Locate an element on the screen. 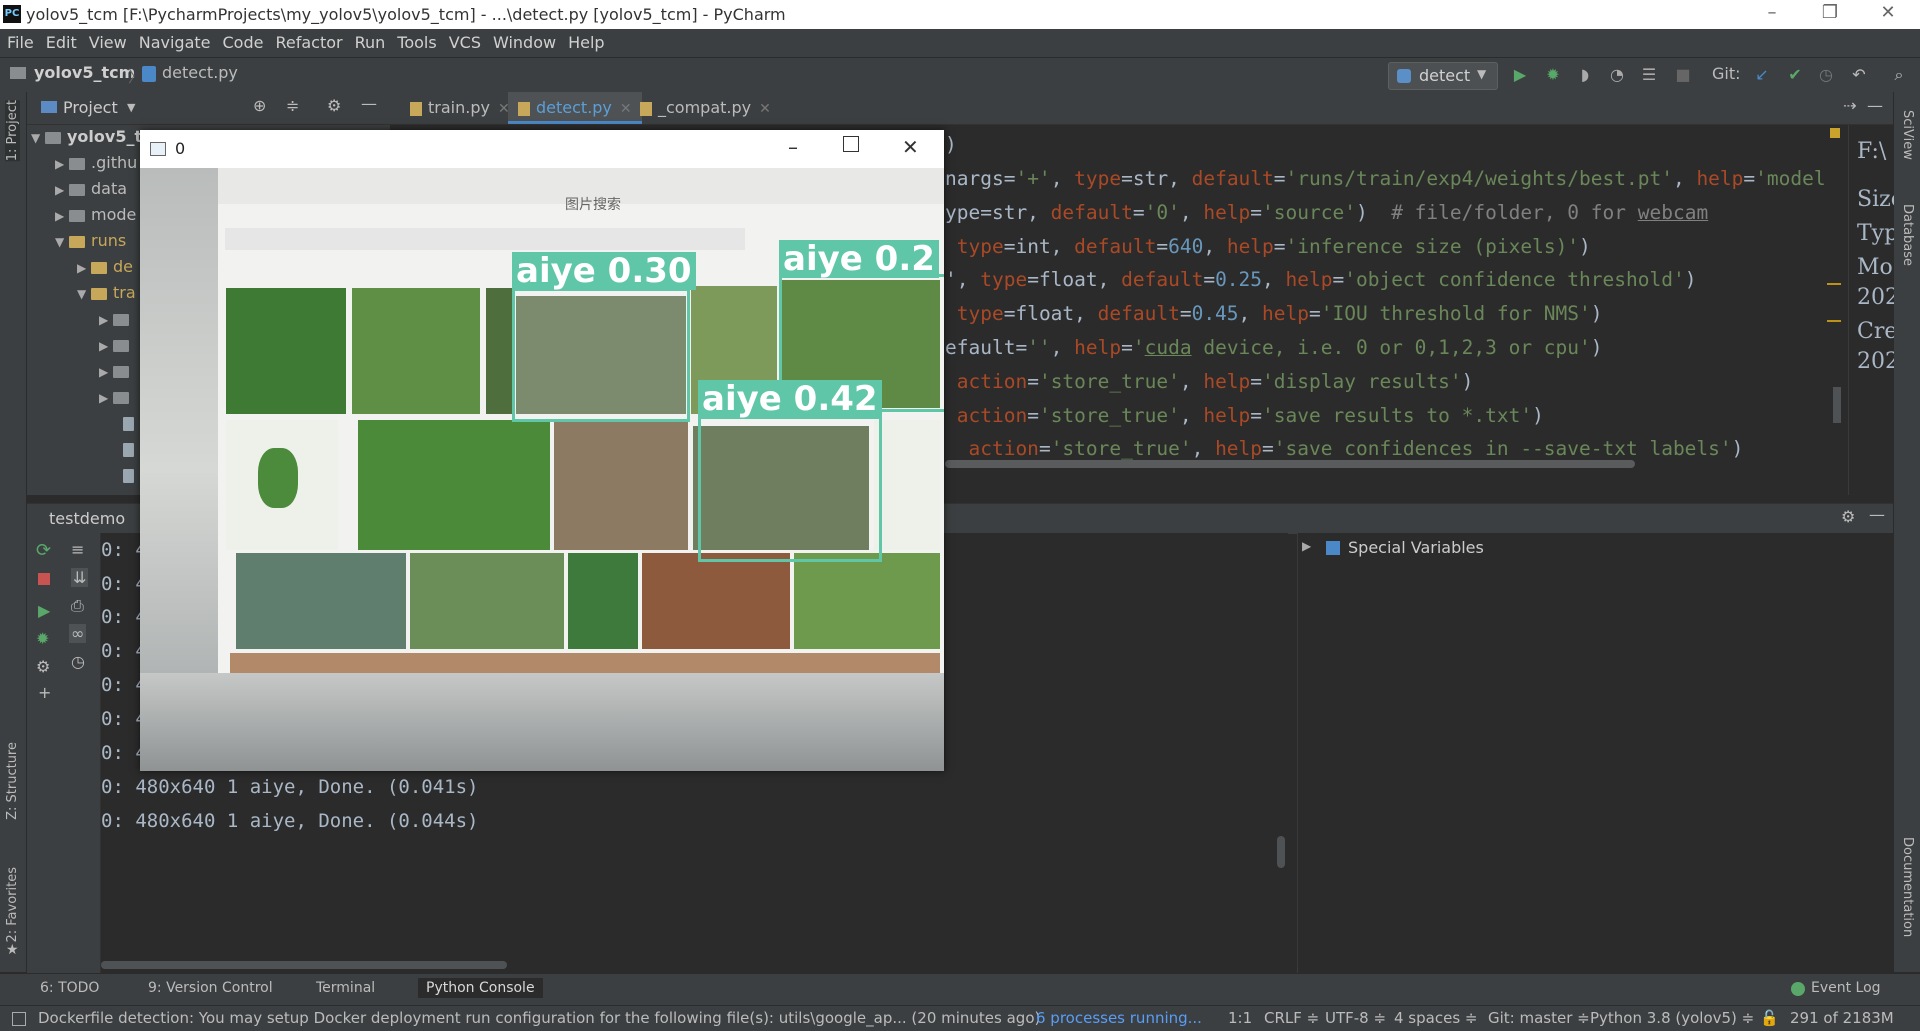 This screenshot has height=1031, width=1920. documentation-tool-tab: Documentation is located at coordinates (1907, 887).